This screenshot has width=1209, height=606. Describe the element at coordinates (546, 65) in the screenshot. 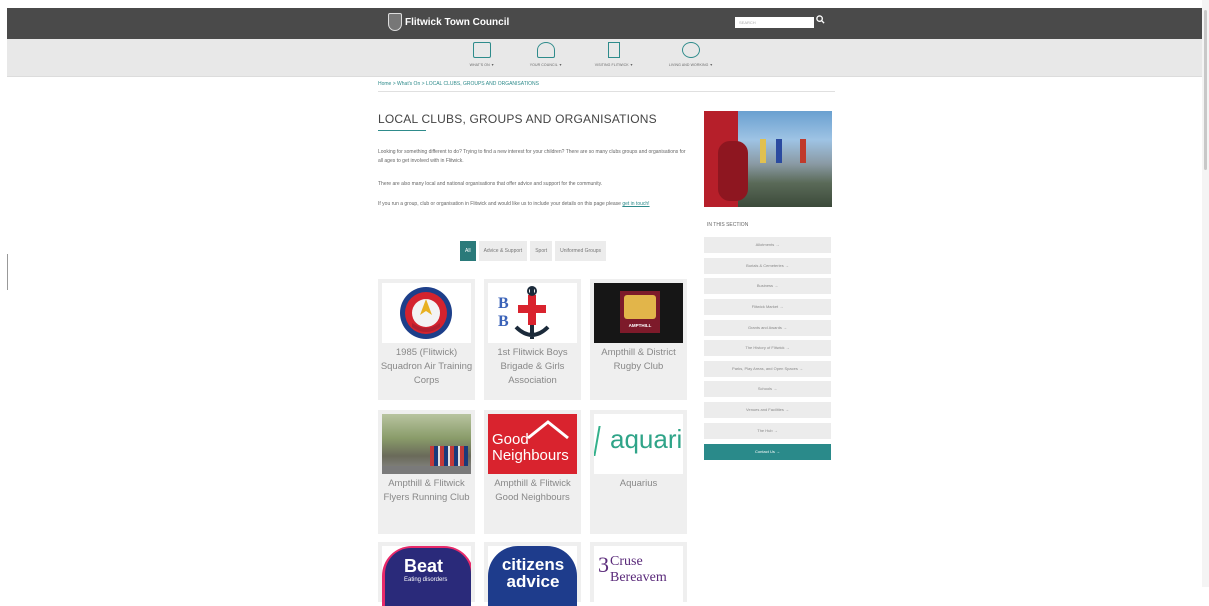

I see `nav-label: YOUR COUNCIL ▼` at that location.